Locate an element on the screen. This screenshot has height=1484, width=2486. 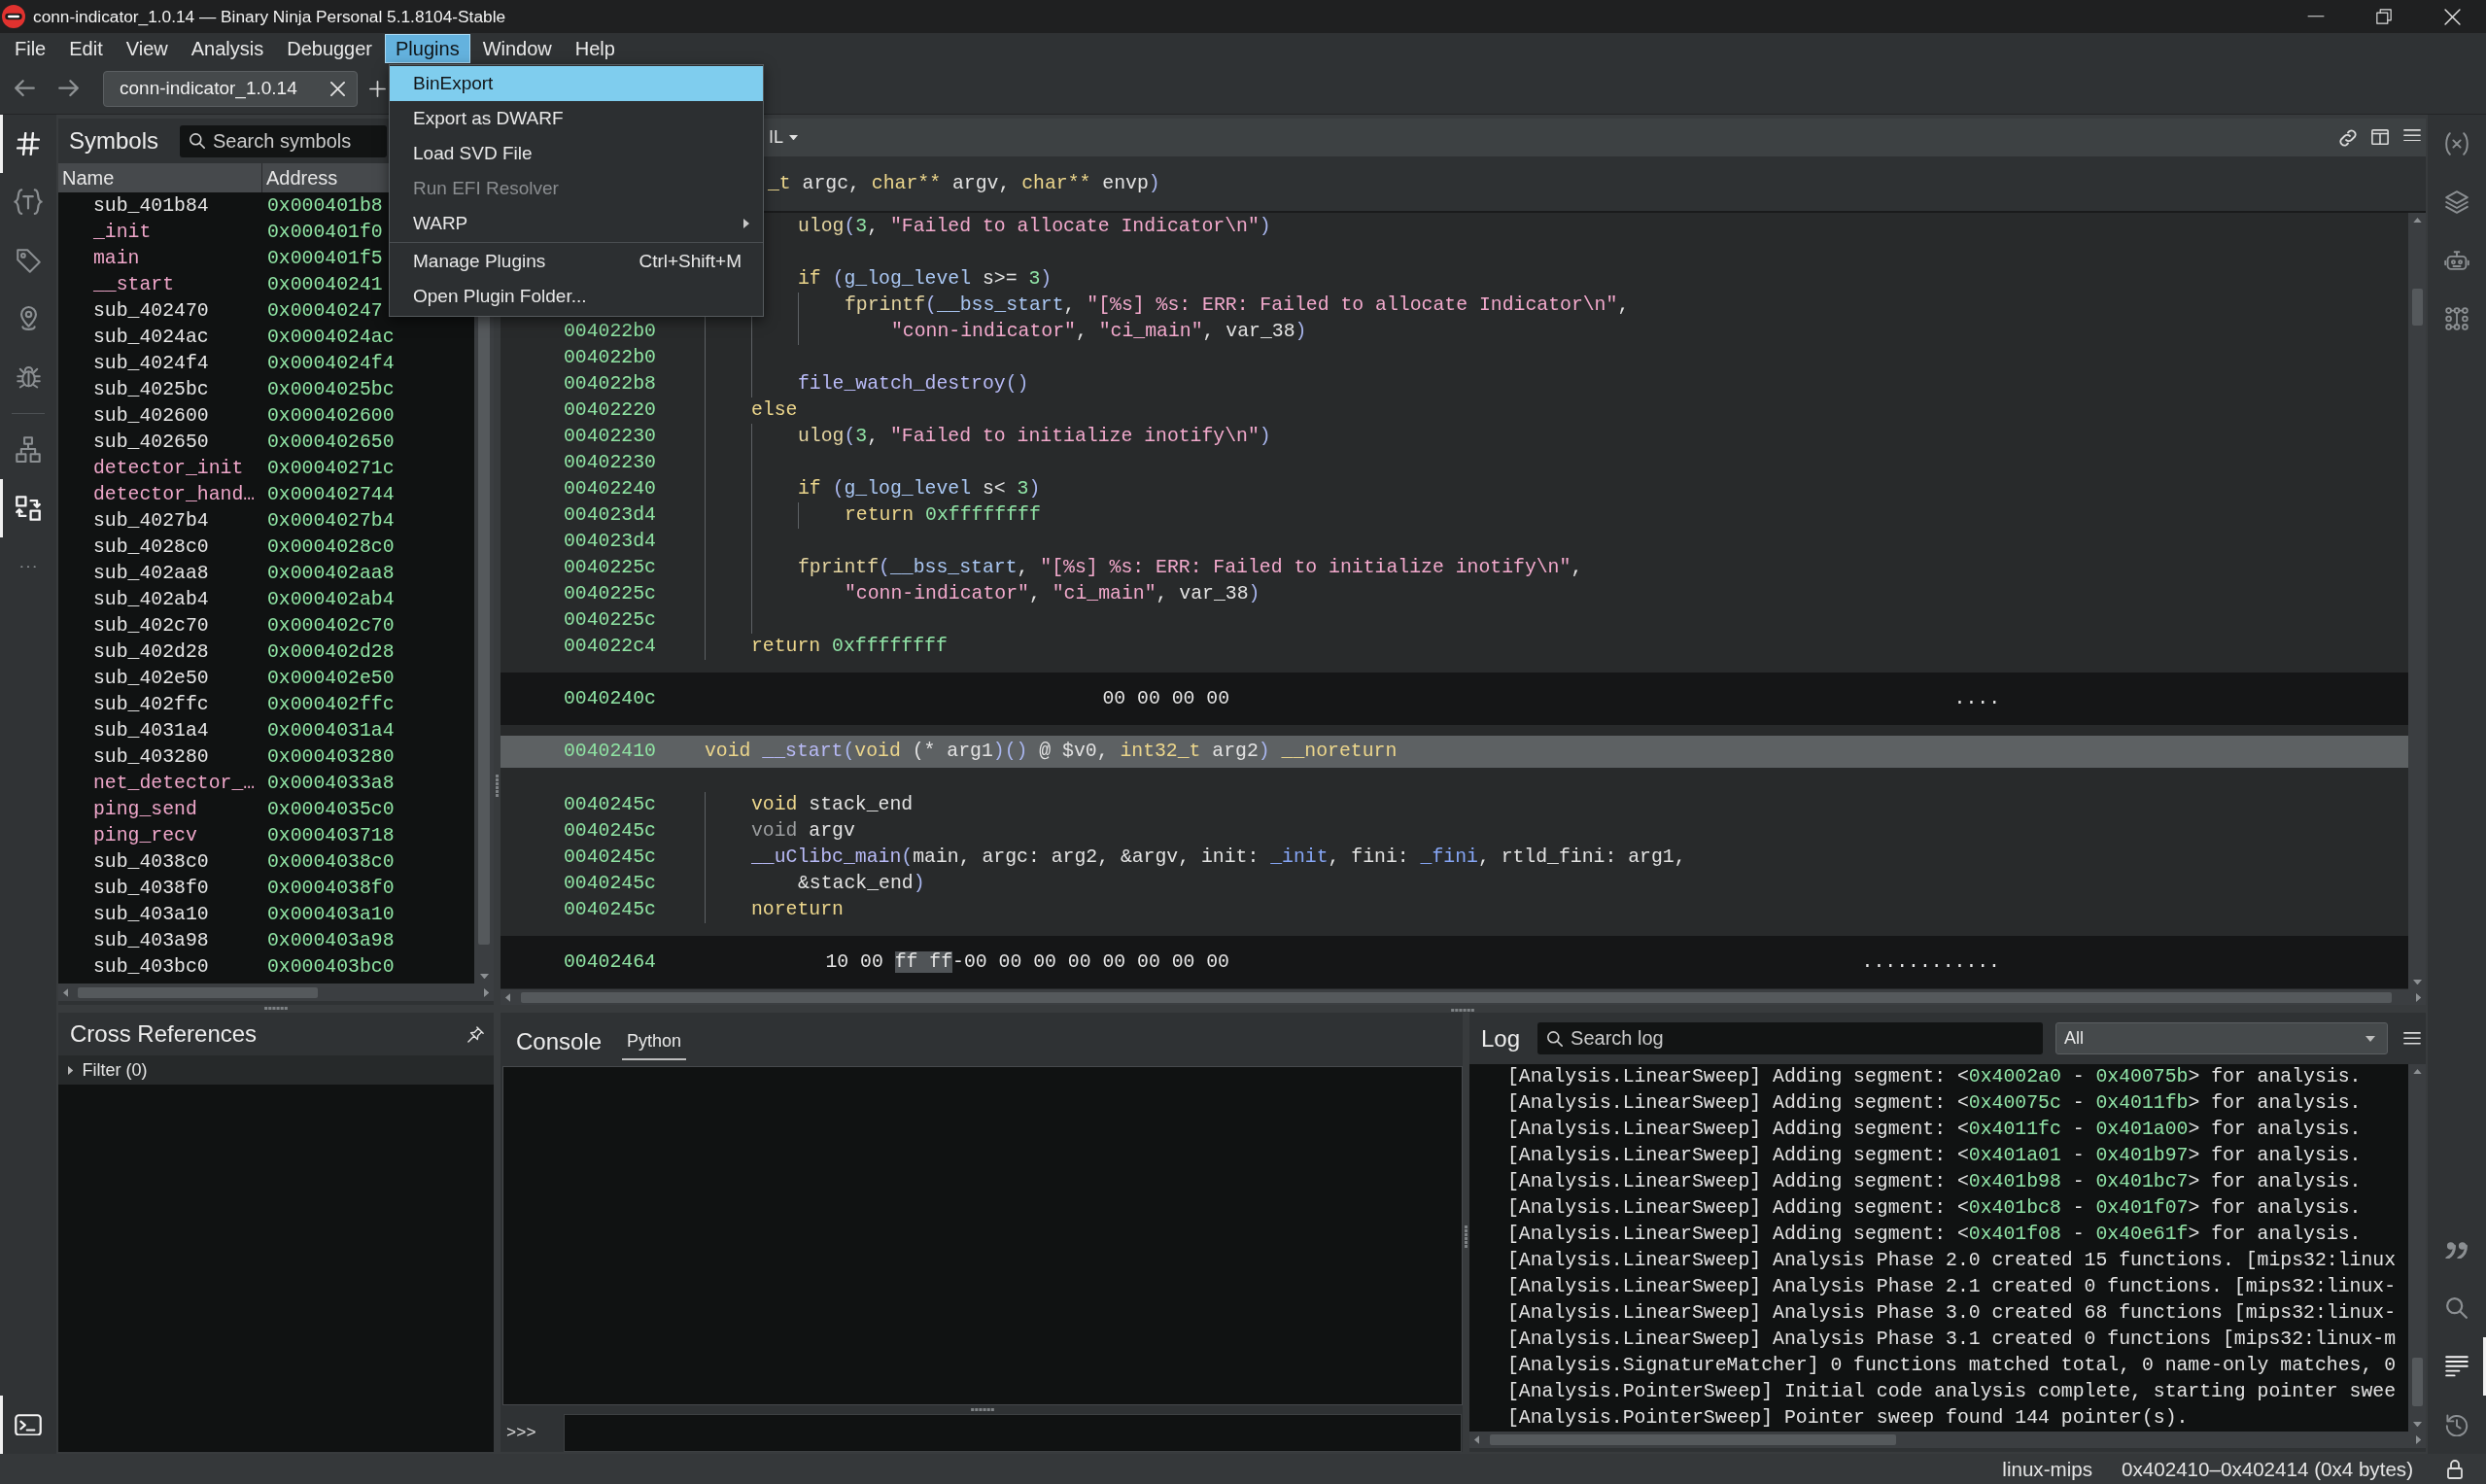
plus-icon is located at coordinates (377, 88).